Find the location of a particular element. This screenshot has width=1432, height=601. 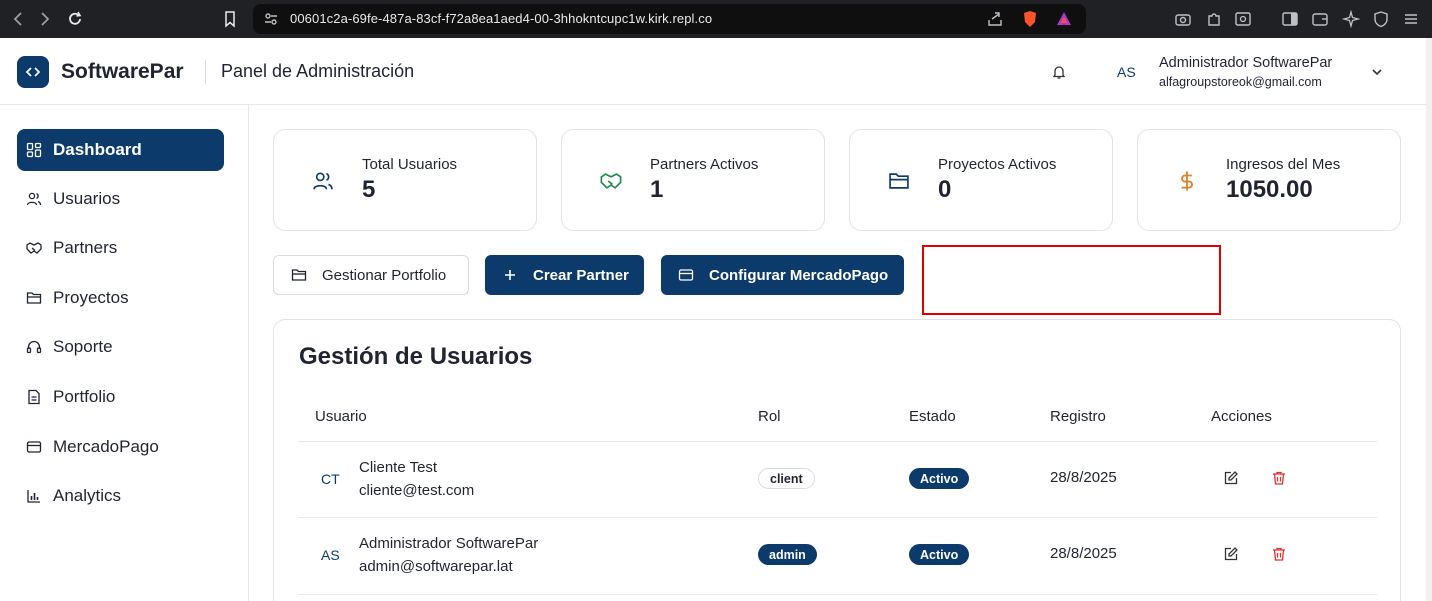

sidebar-item-label: Analytics is located at coordinates (87, 495).